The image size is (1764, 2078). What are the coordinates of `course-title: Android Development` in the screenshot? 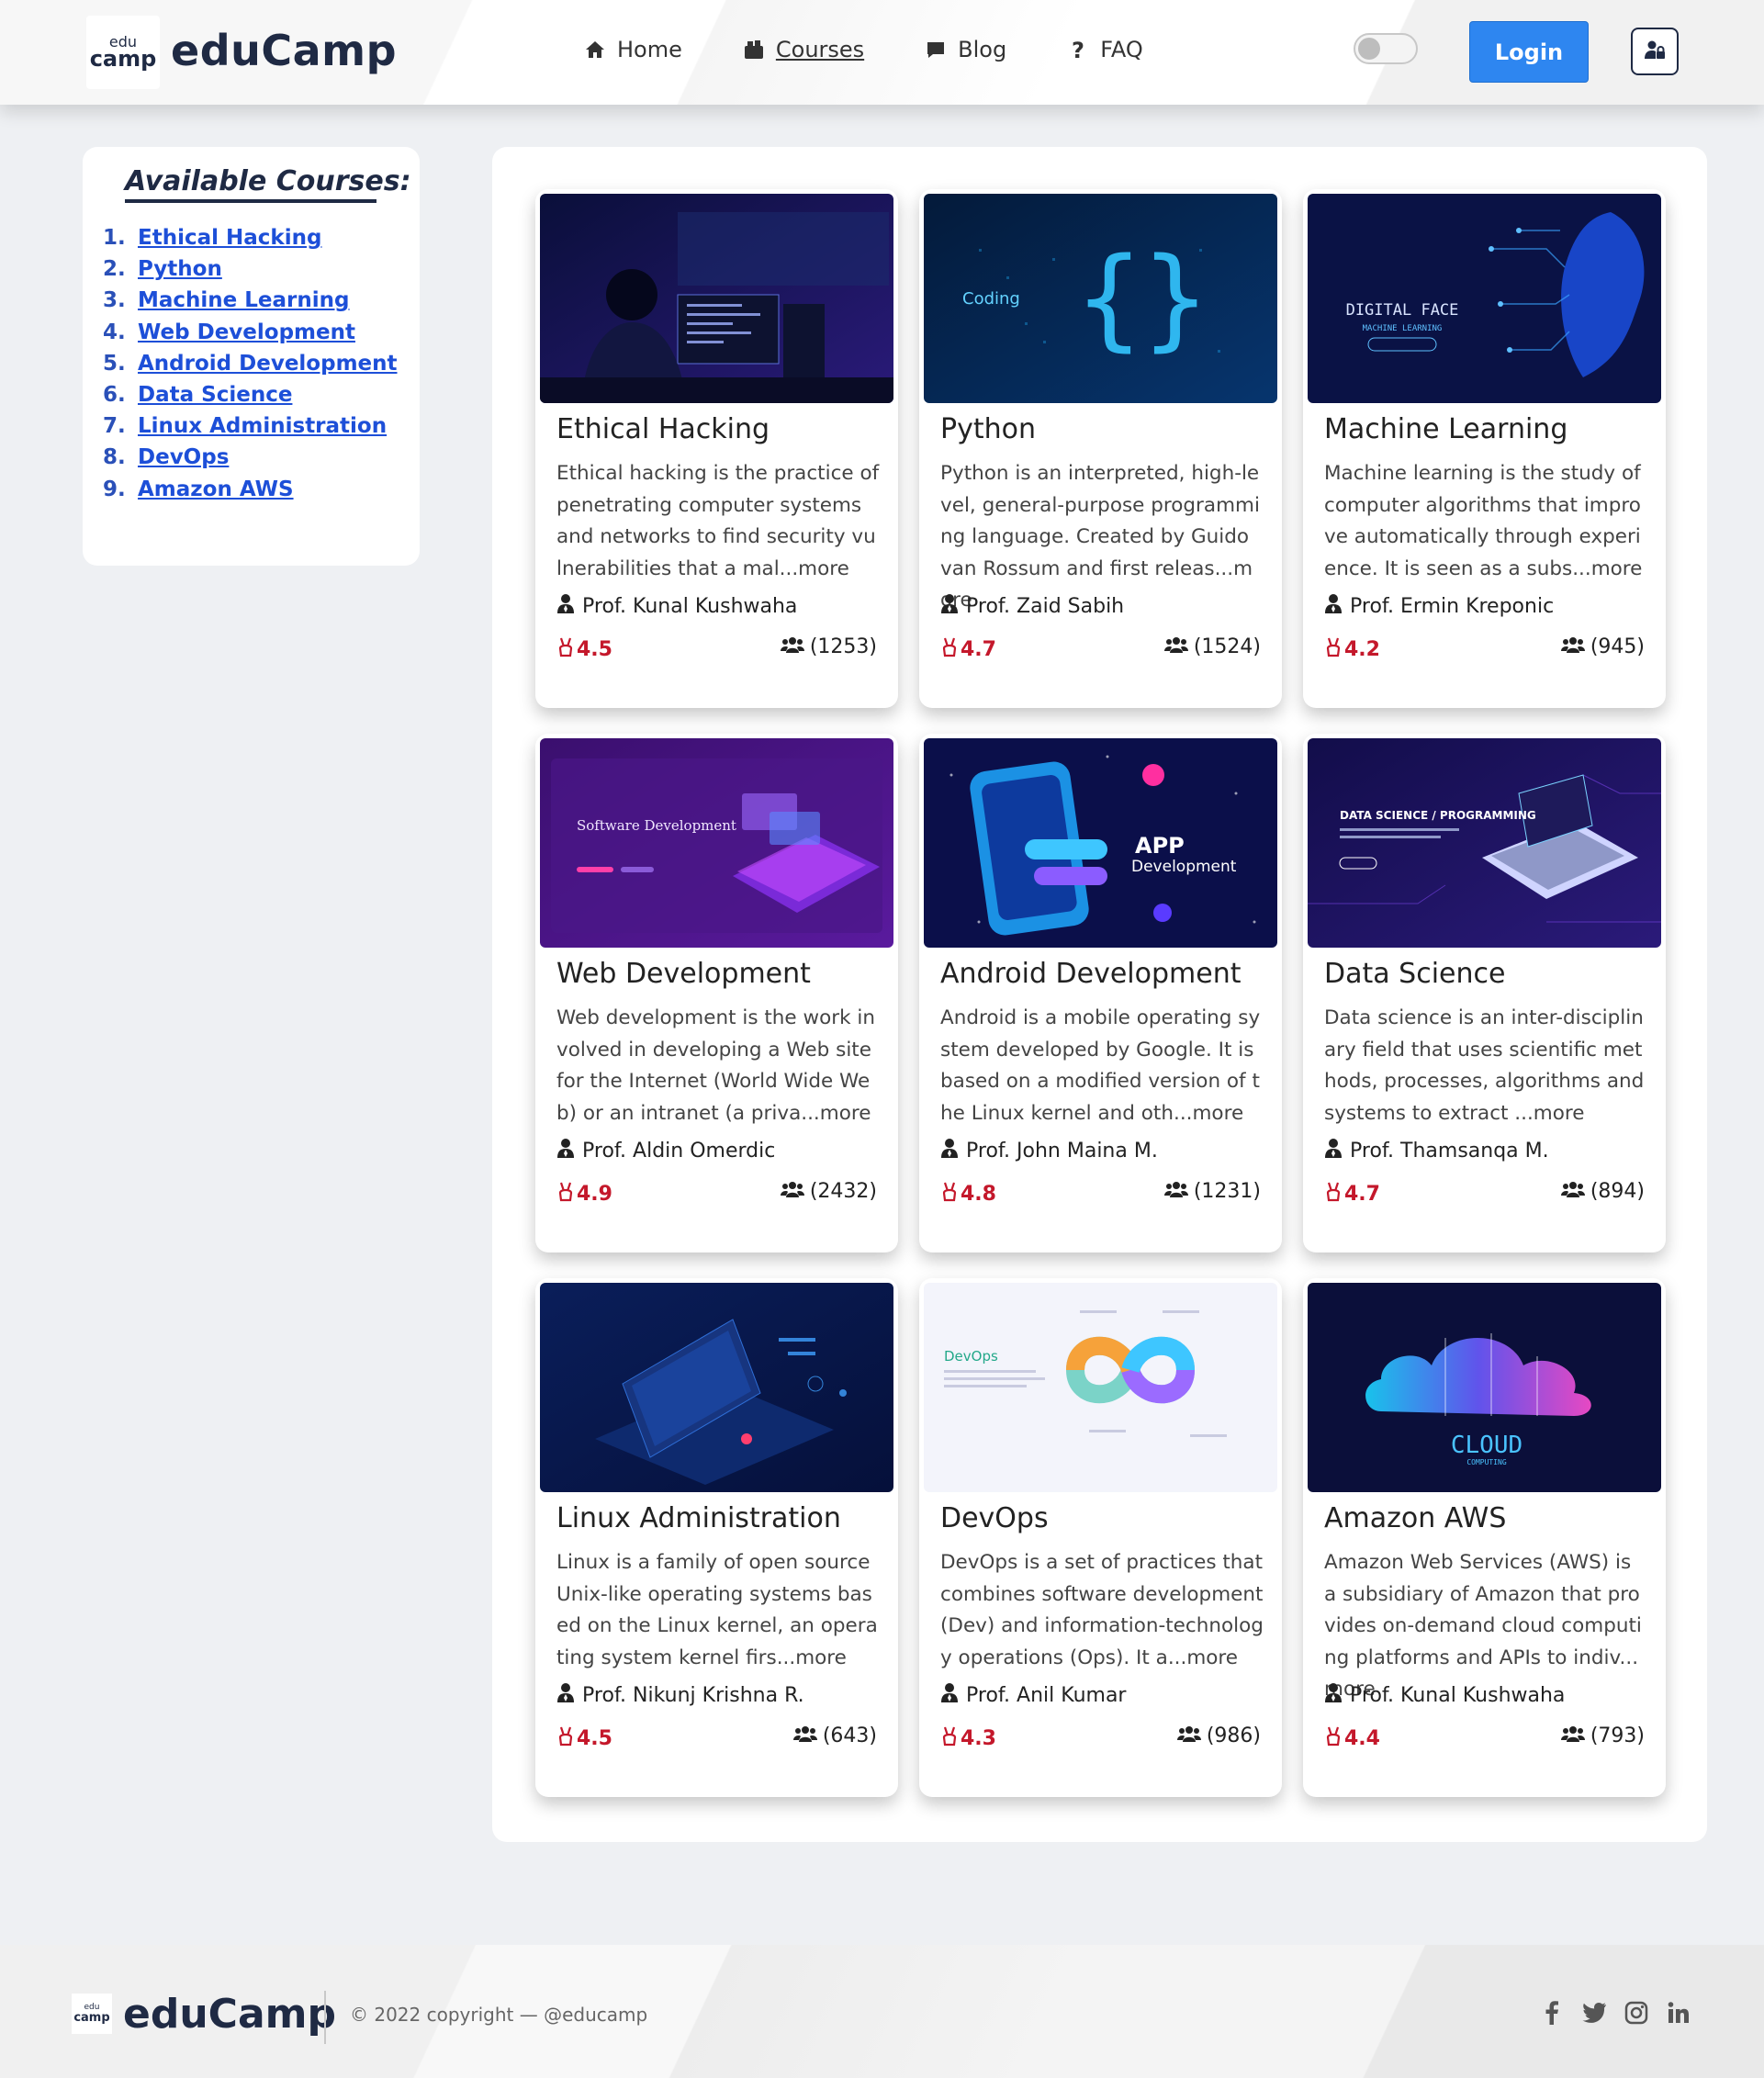 It's located at (1090, 974).